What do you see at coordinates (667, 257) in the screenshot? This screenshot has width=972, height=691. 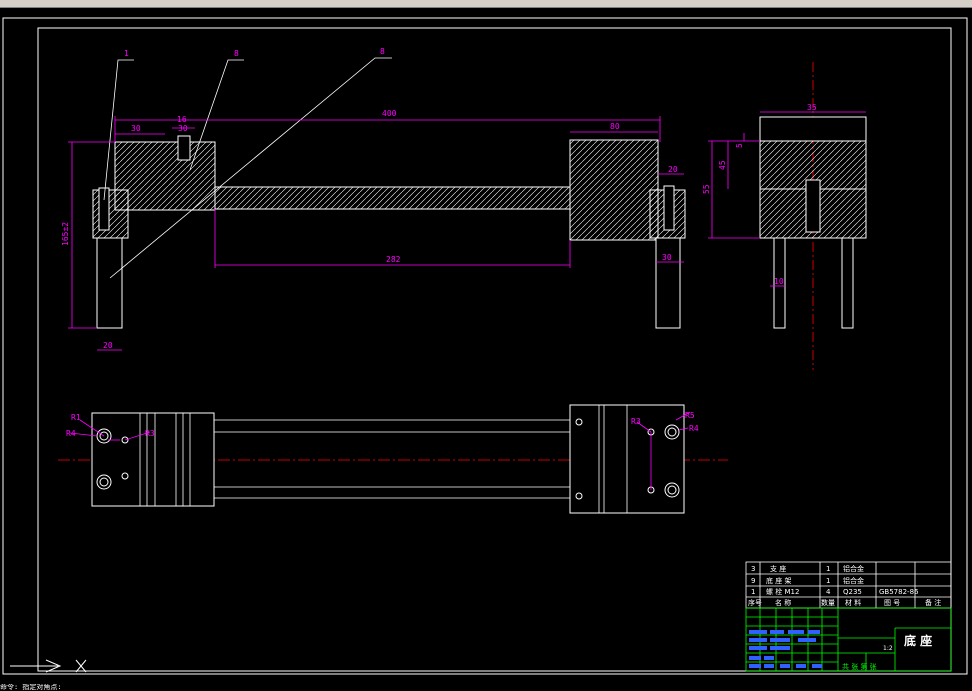 I see `dim-right-foot: 30` at bounding box center [667, 257].